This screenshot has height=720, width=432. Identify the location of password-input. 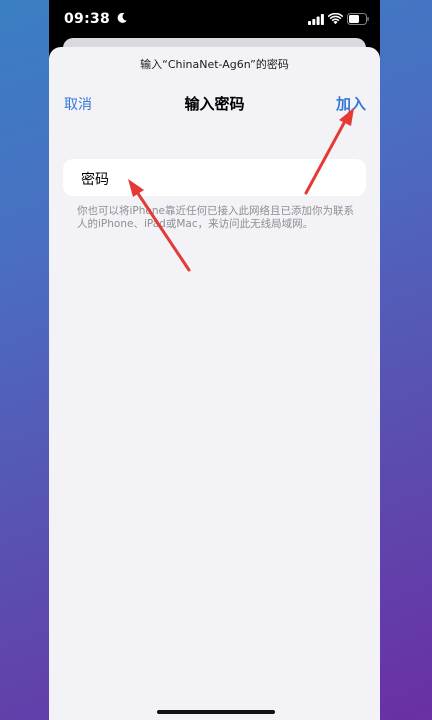
(245, 178).